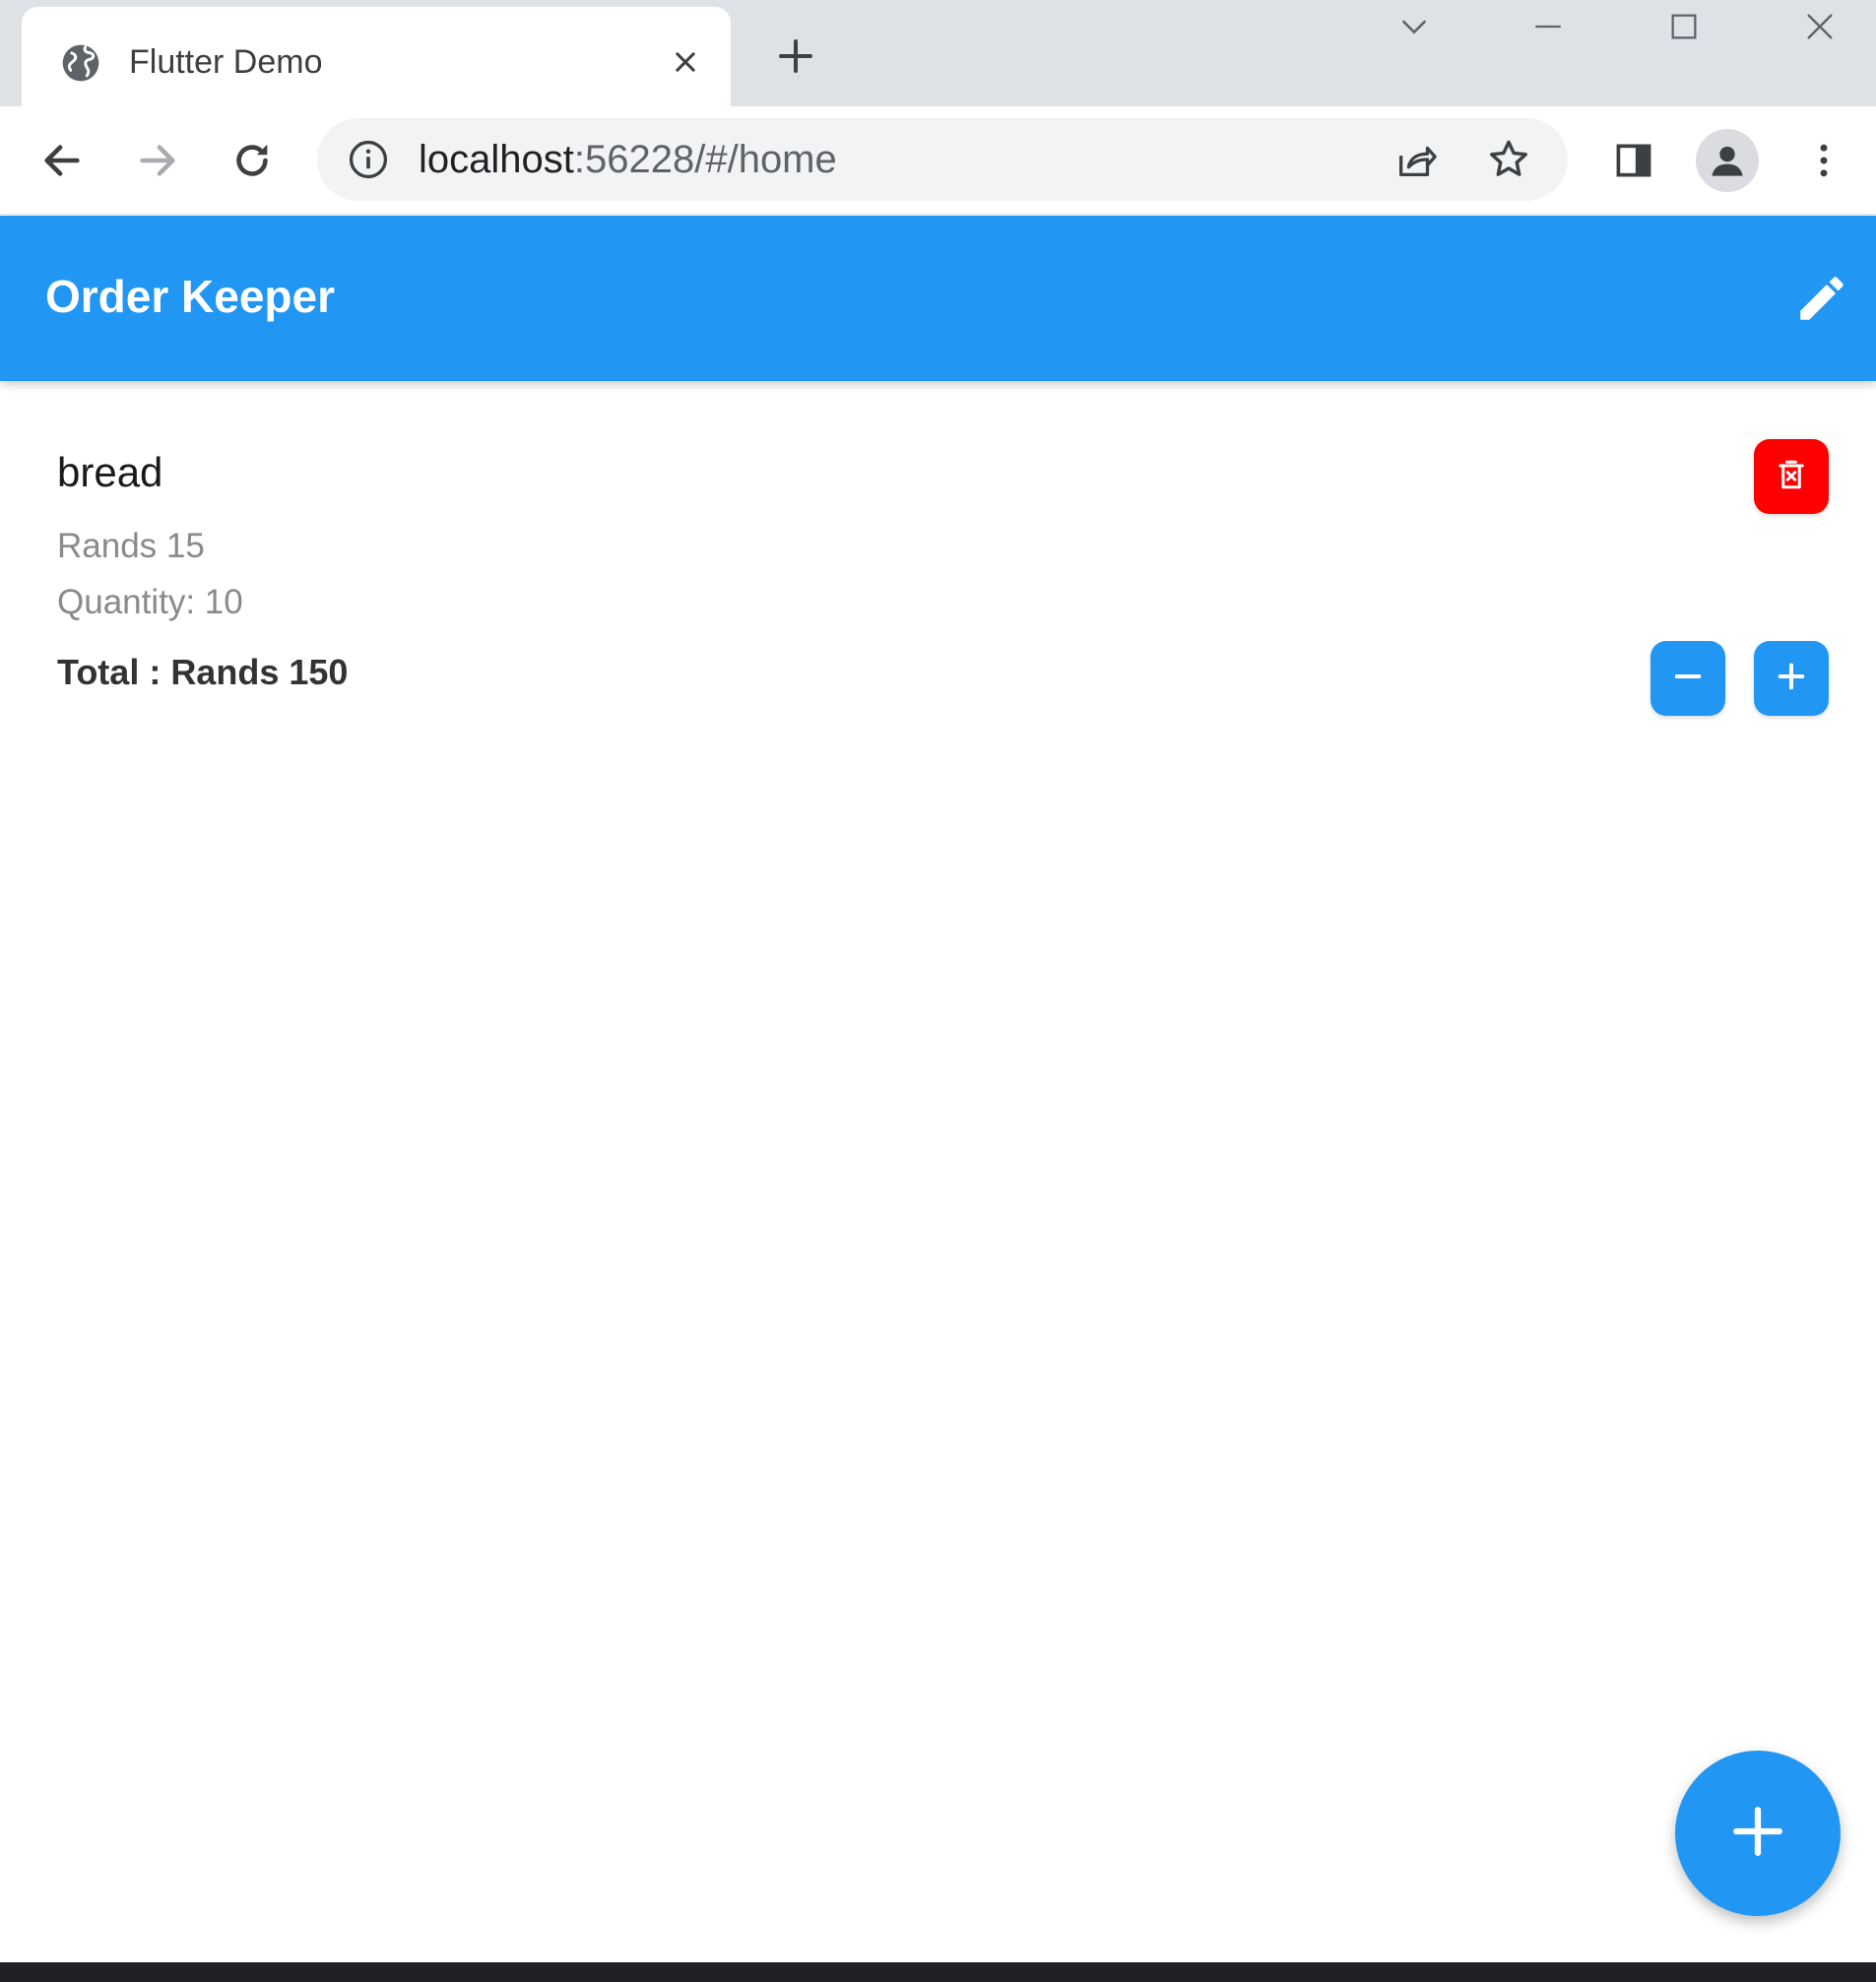  Describe the element at coordinates (1822, 298) in the screenshot. I see `pencil-icon` at that location.